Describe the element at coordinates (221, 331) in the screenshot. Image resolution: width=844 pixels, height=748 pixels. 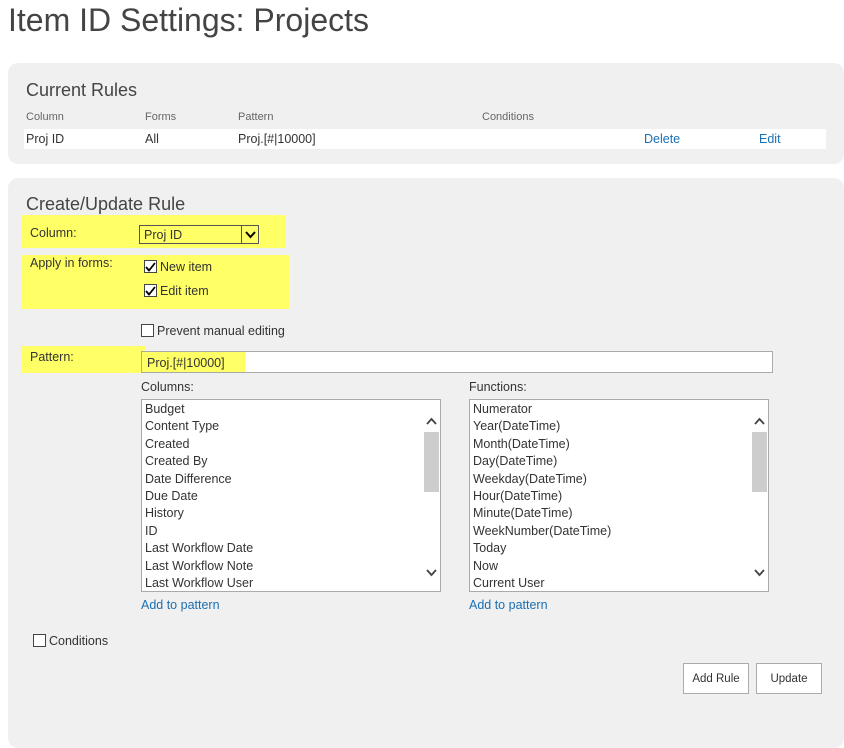
I see `prevent-manual-editing-label: Prevent manual editing` at that location.